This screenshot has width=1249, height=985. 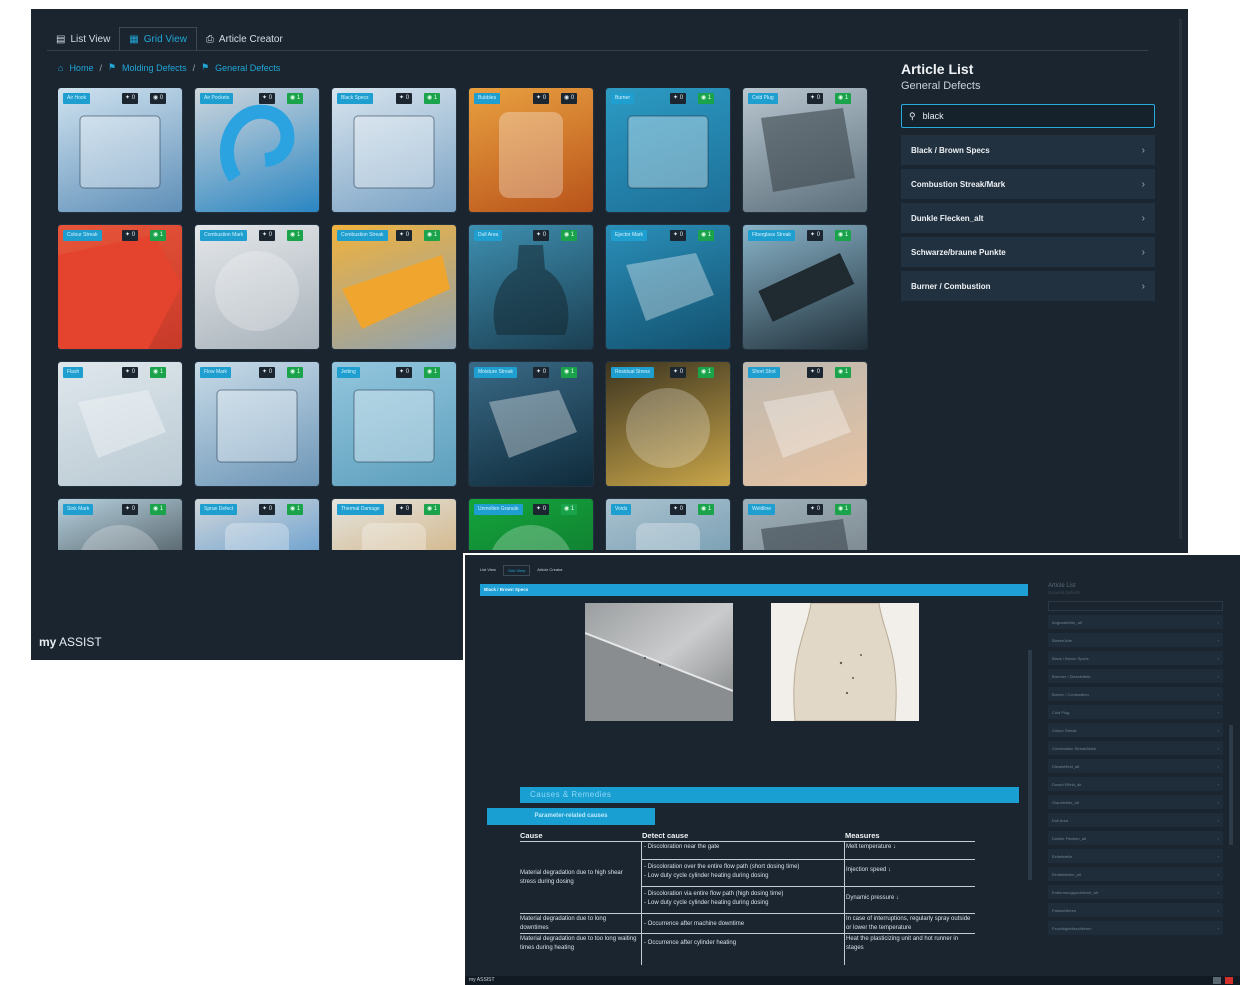 What do you see at coordinates (205, 67) in the screenshot?
I see `tag-icon: ⚑` at bounding box center [205, 67].